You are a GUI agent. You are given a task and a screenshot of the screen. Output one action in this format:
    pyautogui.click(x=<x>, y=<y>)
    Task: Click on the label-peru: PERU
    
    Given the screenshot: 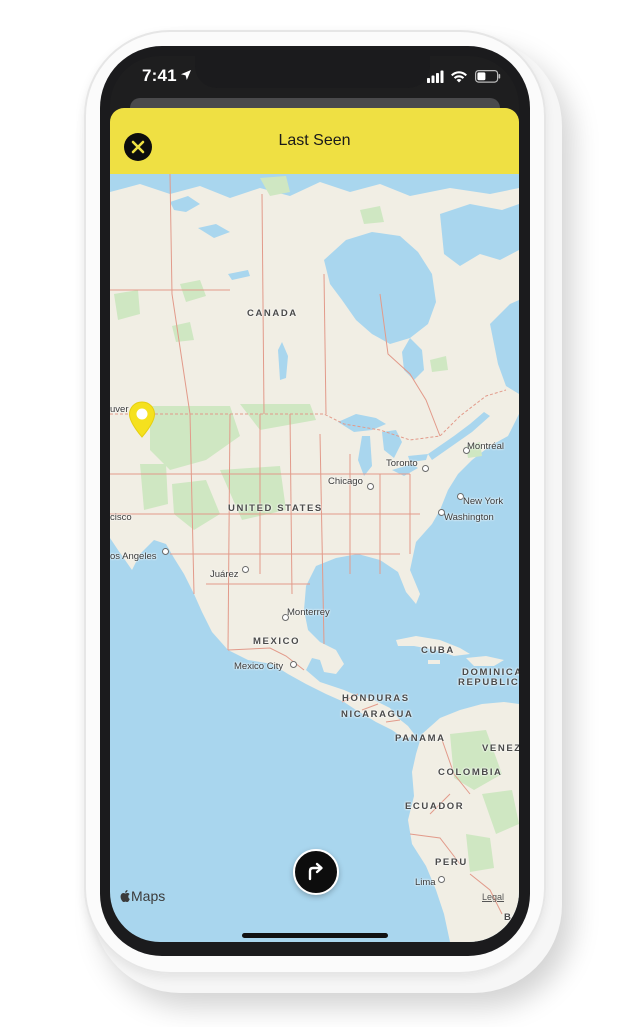 What is the action you would take?
    pyautogui.click(x=451, y=862)
    